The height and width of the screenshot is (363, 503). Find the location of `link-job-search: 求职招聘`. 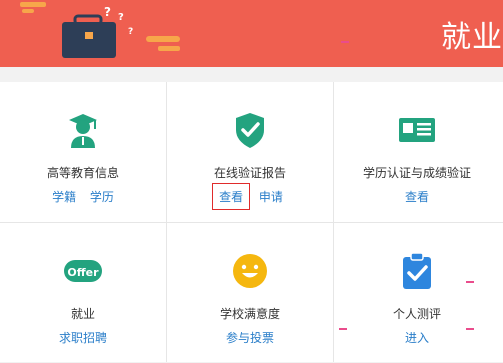

link-job-search: 求职招聘 is located at coordinates (83, 338).